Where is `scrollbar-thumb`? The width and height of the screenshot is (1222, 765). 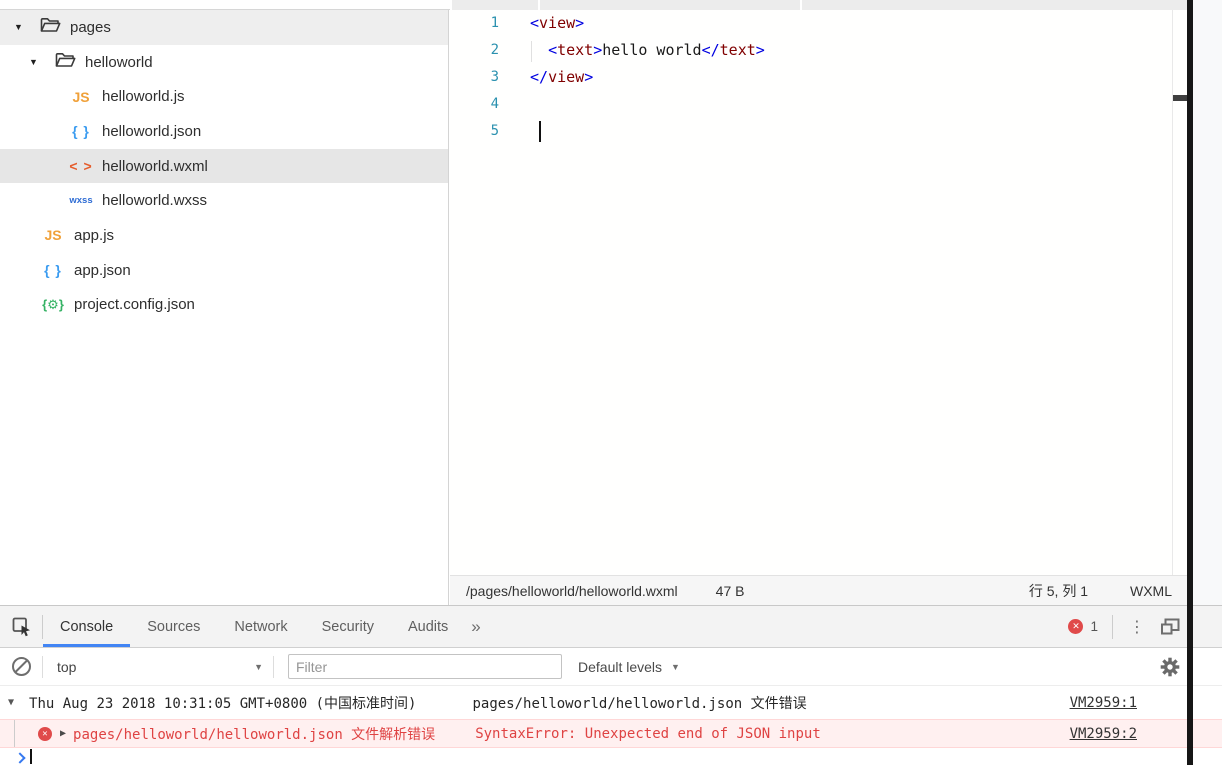
scrollbar-thumb is located at coordinates (1180, 98).